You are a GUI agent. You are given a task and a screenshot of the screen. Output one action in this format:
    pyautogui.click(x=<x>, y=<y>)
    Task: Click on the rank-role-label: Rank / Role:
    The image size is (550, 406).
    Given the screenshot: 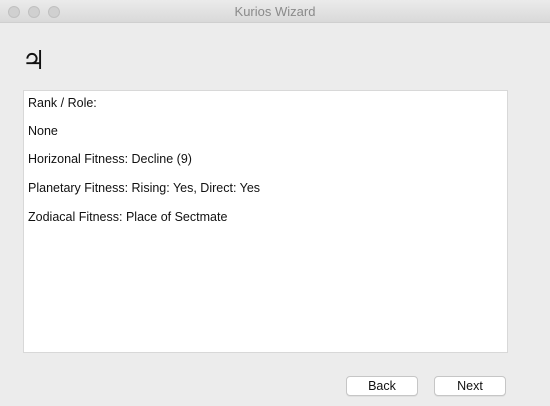 What is the action you would take?
    pyautogui.click(x=62, y=103)
    